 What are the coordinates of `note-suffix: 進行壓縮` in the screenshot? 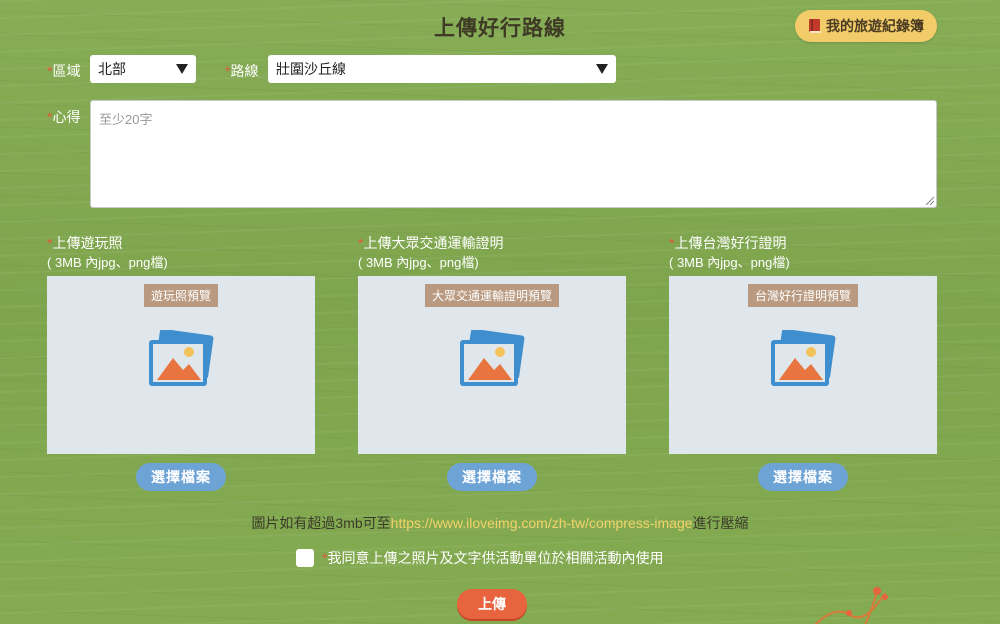 It's located at (720, 523).